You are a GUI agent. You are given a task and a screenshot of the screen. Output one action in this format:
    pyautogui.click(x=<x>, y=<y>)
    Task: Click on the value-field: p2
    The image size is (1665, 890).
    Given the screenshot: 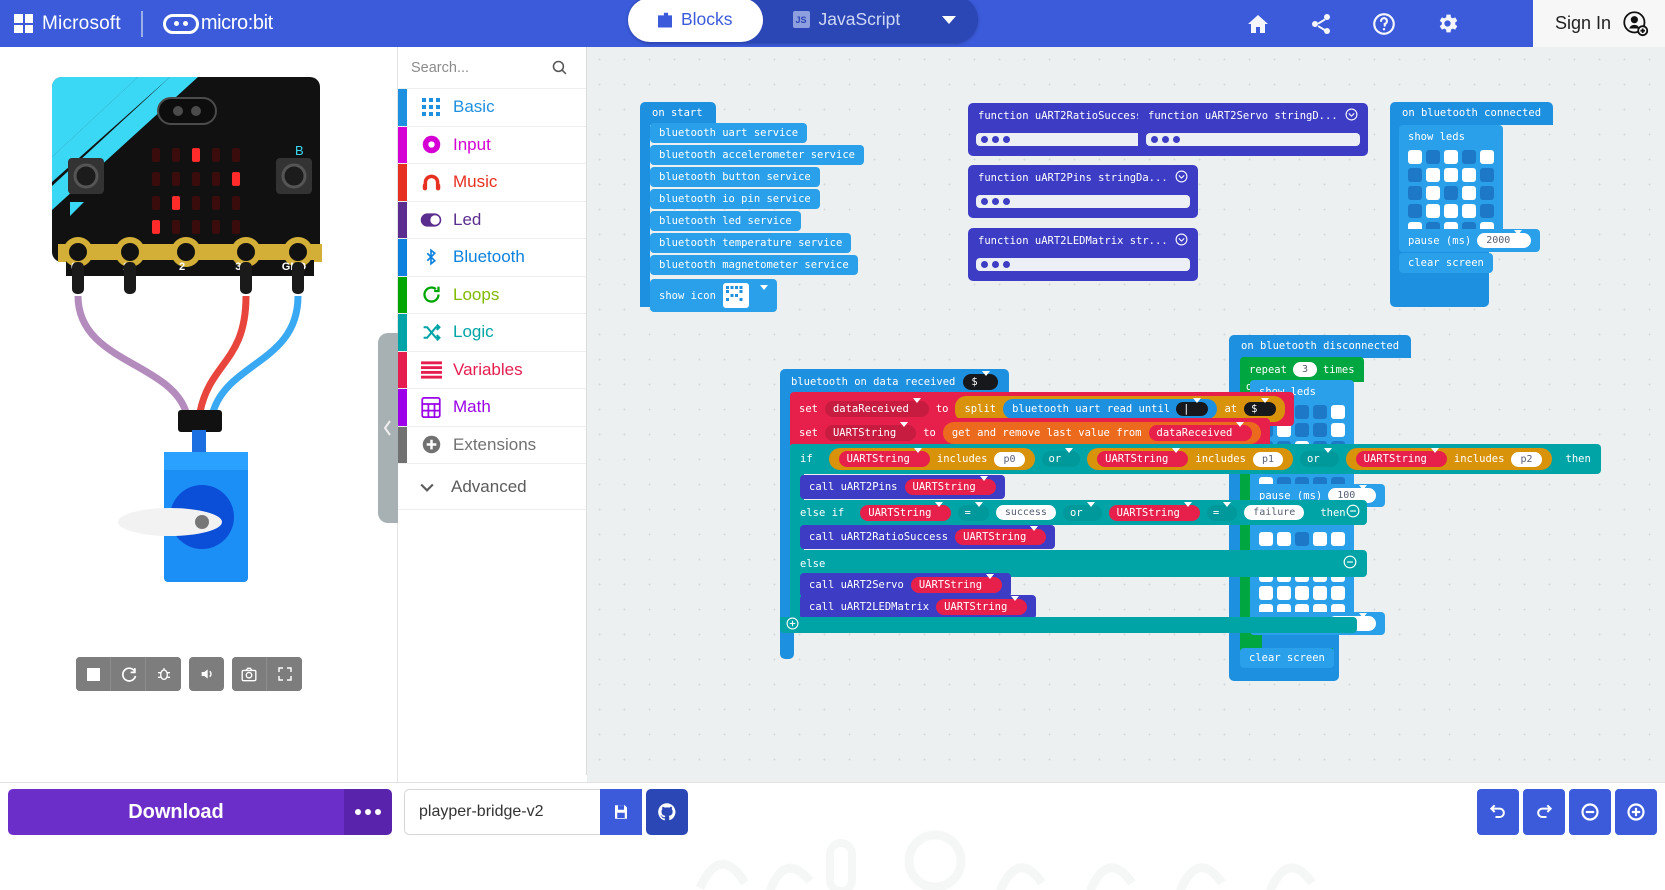 What is the action you would take?
    pyautogui.click(x=1526, y=459)
    